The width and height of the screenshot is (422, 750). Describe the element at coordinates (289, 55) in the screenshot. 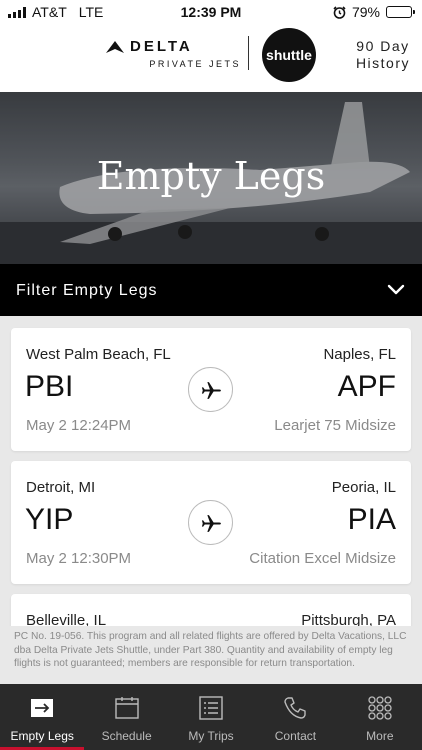

I see `shuttle-logo: shuttle` at that location.